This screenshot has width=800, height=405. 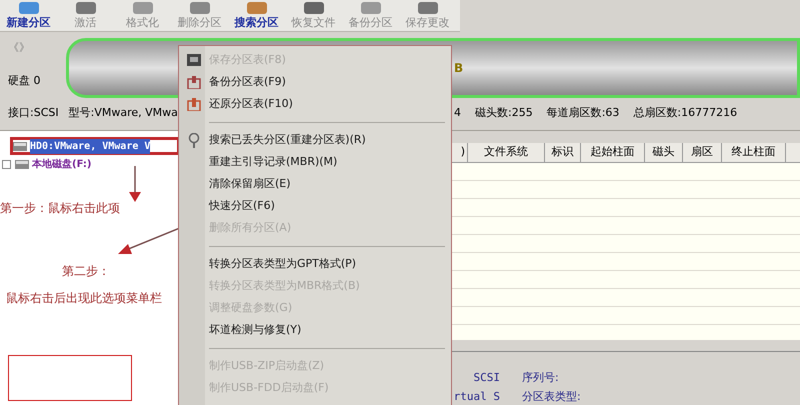 I want to click on tree-item: HD0:VMware, VMware V, so click(x=90, y=146).